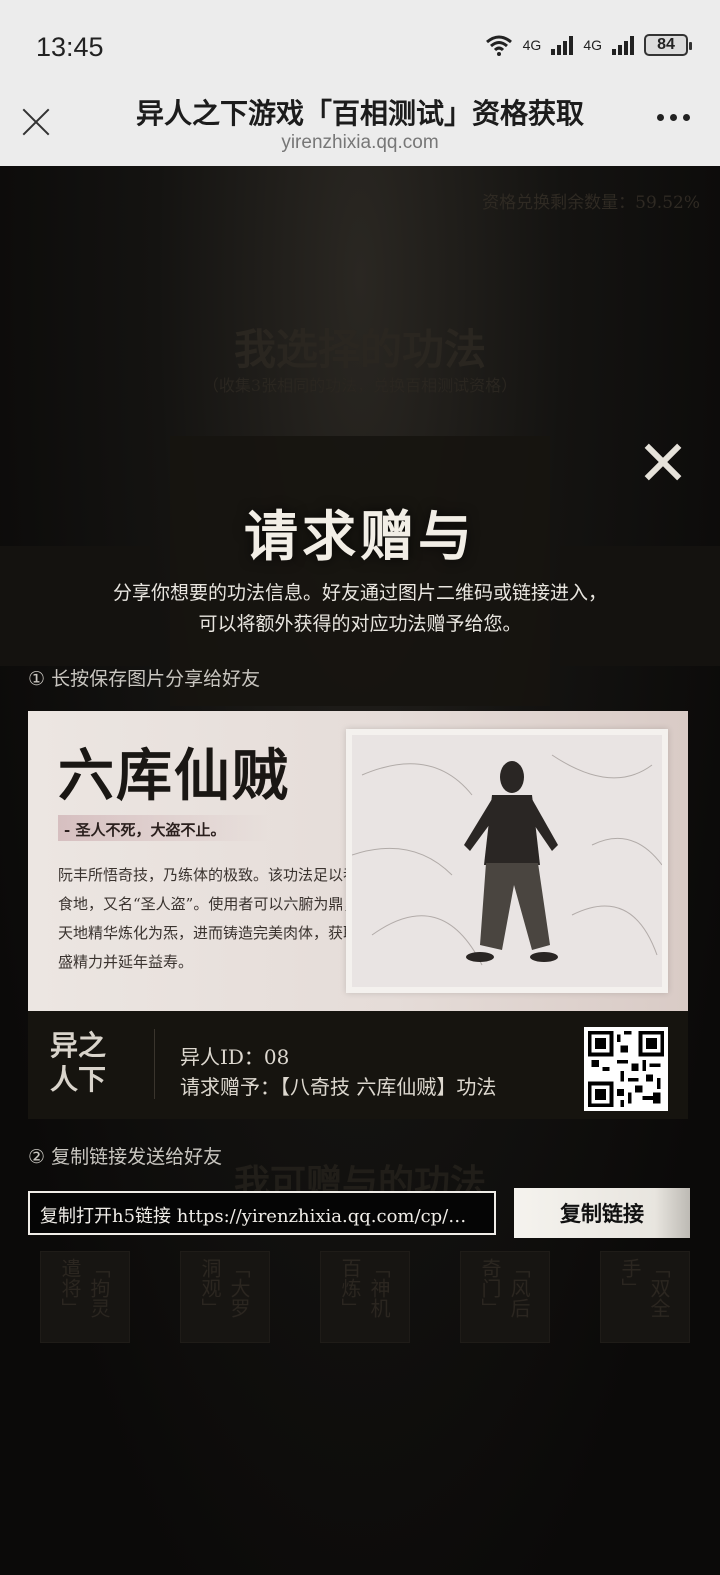  I want to click on skill-name: 六库仙贼, so click(174, 776).